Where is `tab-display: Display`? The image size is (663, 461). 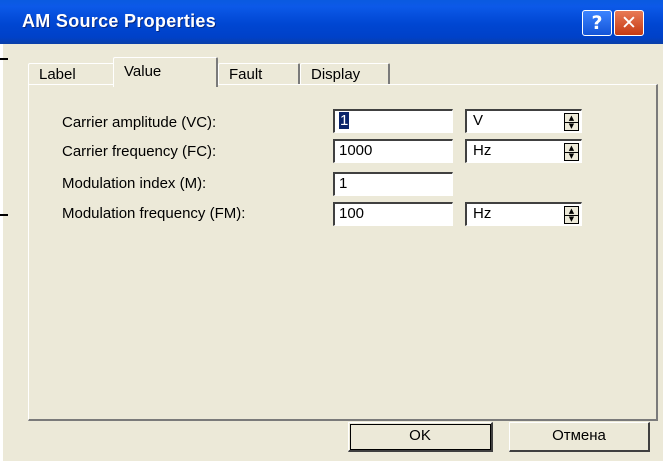 tab-display: Display is located at coordinates (345, 74).